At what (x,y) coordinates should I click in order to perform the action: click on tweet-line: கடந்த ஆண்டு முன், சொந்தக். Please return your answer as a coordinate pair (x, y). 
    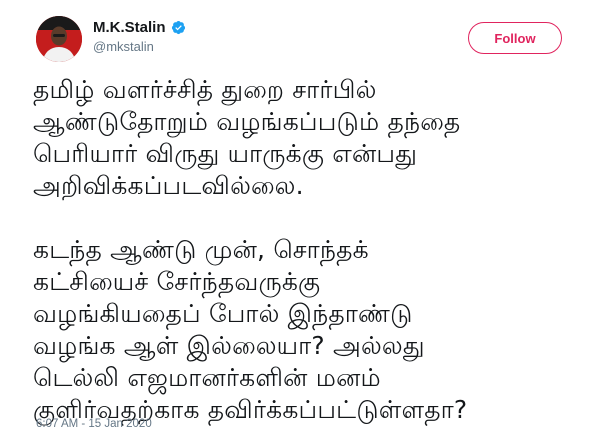
    Looking at the image, I should click on (201, 249).